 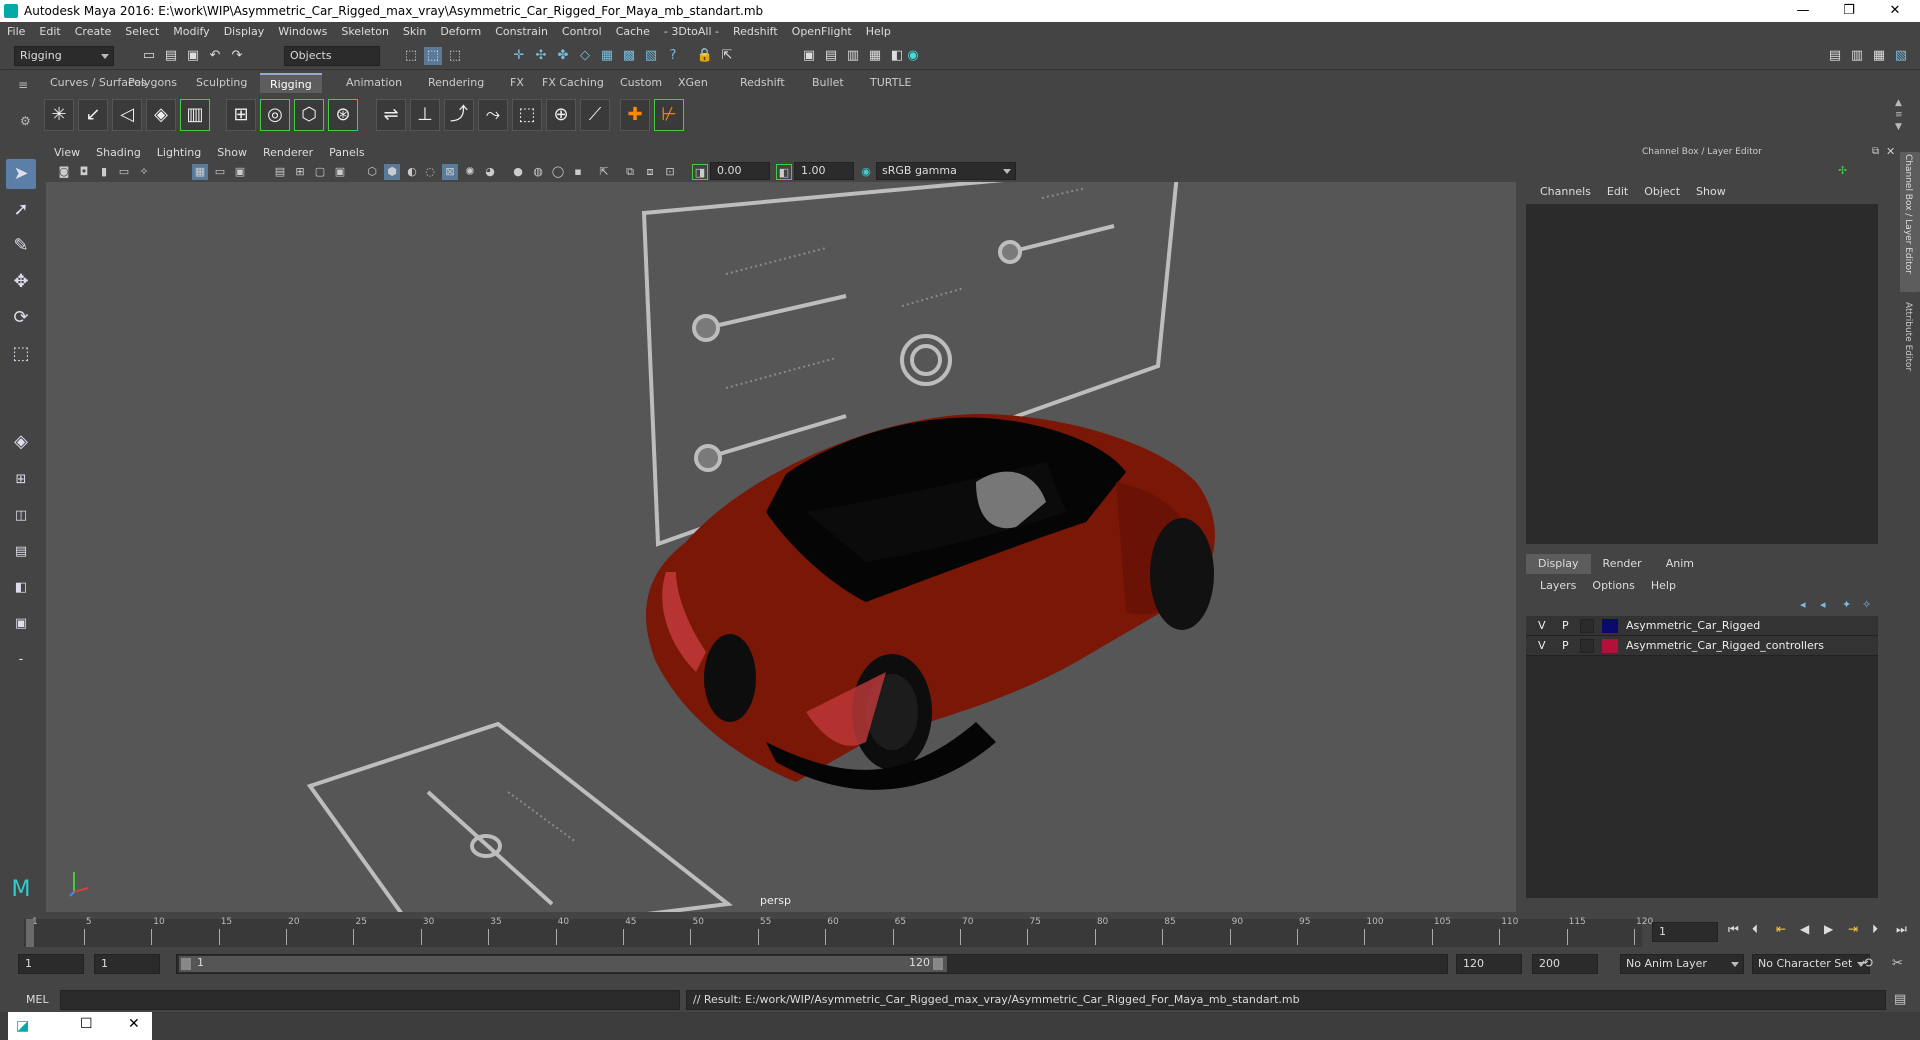 I want to click on menu-item-create: Create, so click(x=93, y=32).